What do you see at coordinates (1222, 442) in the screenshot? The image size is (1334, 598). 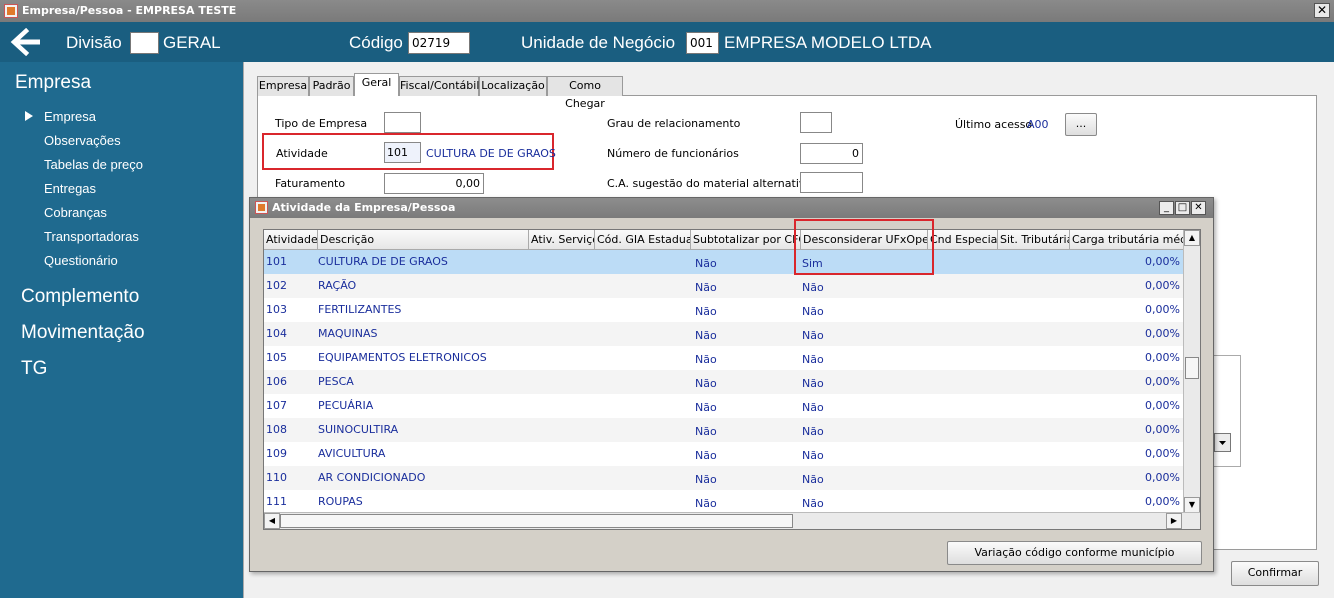 I see `dropdown-arrow-icon` at bounding box center [1222, 442].